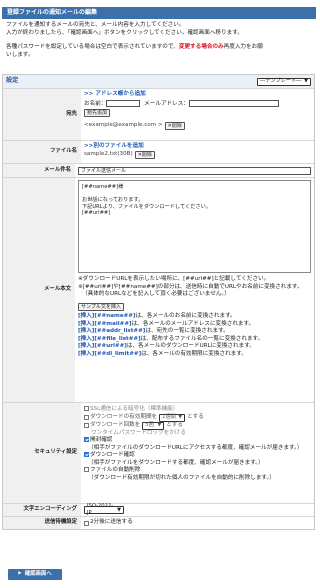 Image resolution: width=320 pixels, height=588 pixels. What do you see at coordinates (86, 470) in the screenshot?
I see `auto-delete-checkbox` at bounding box center [86, 470].